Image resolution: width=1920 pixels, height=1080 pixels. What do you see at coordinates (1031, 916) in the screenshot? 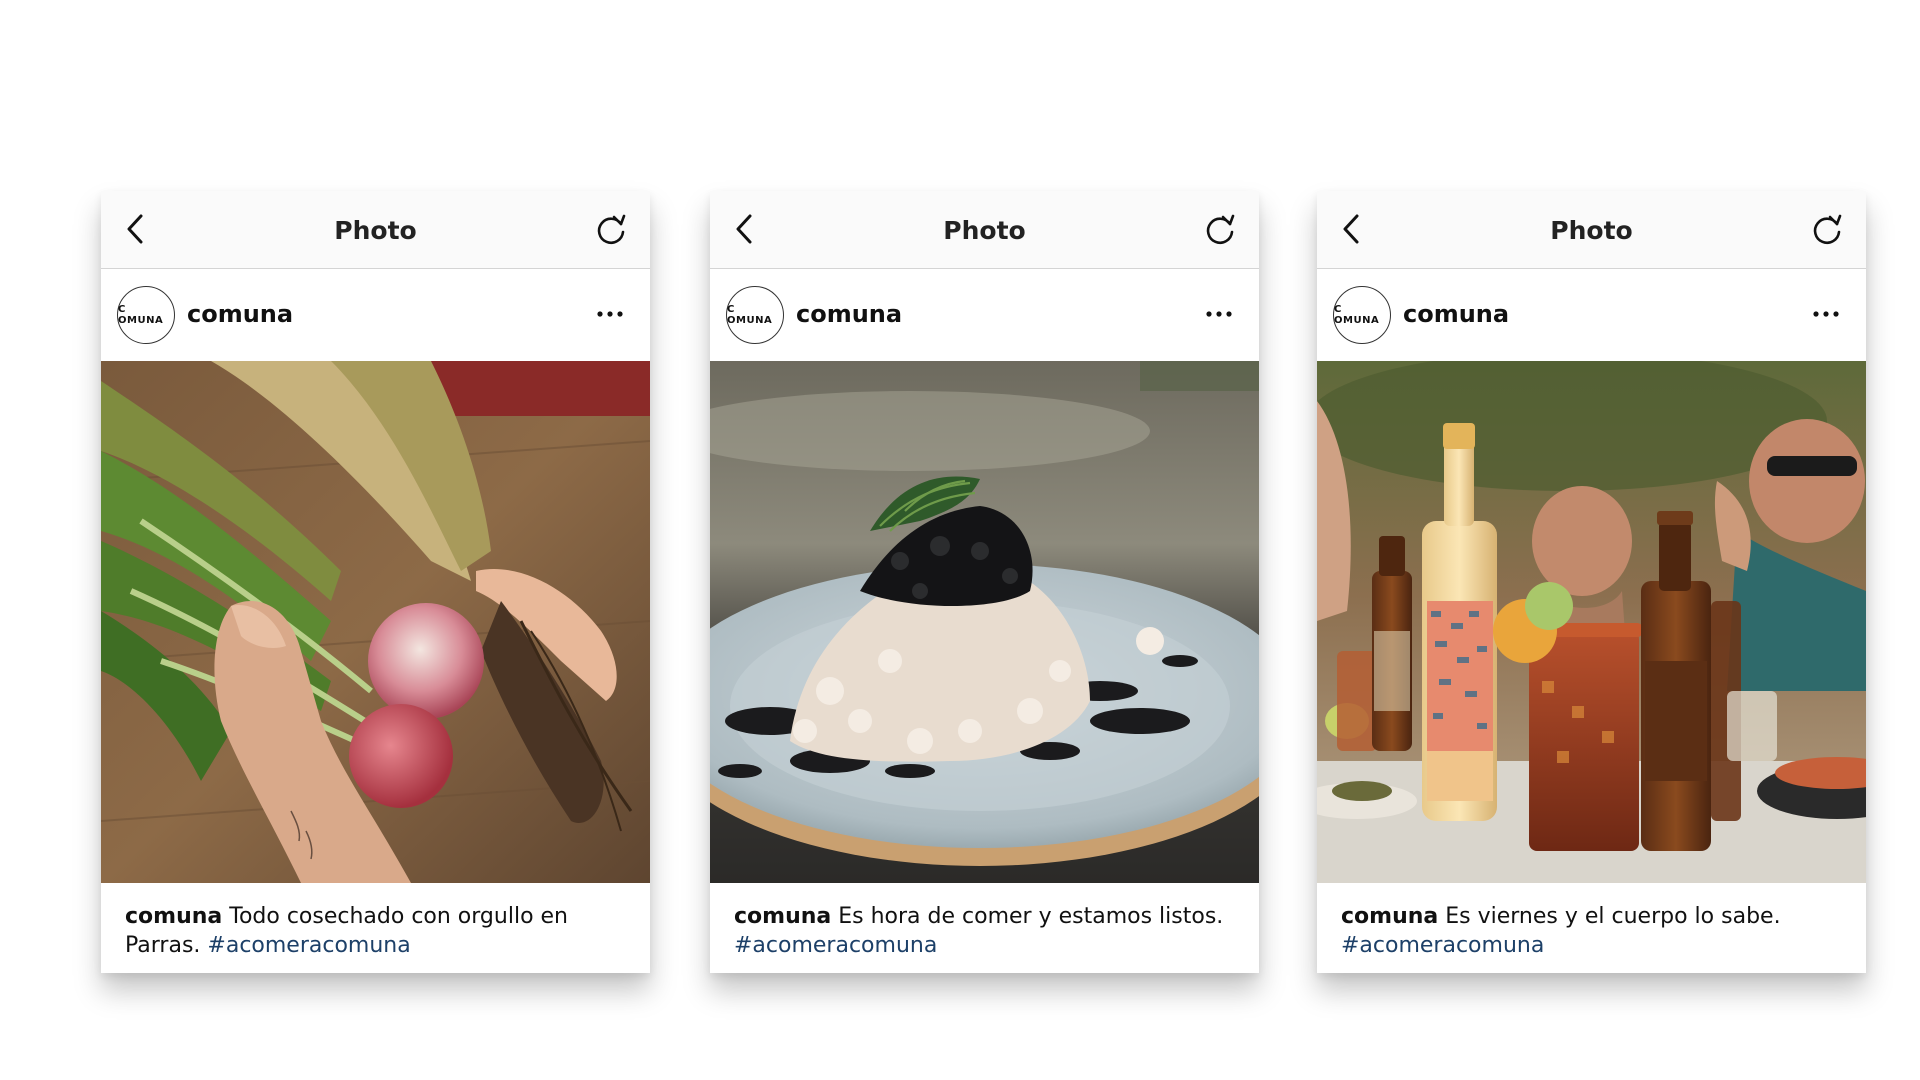
I see `caption-text: Es hora de comer y estamos listos.` at bounding box center [1031, 916].